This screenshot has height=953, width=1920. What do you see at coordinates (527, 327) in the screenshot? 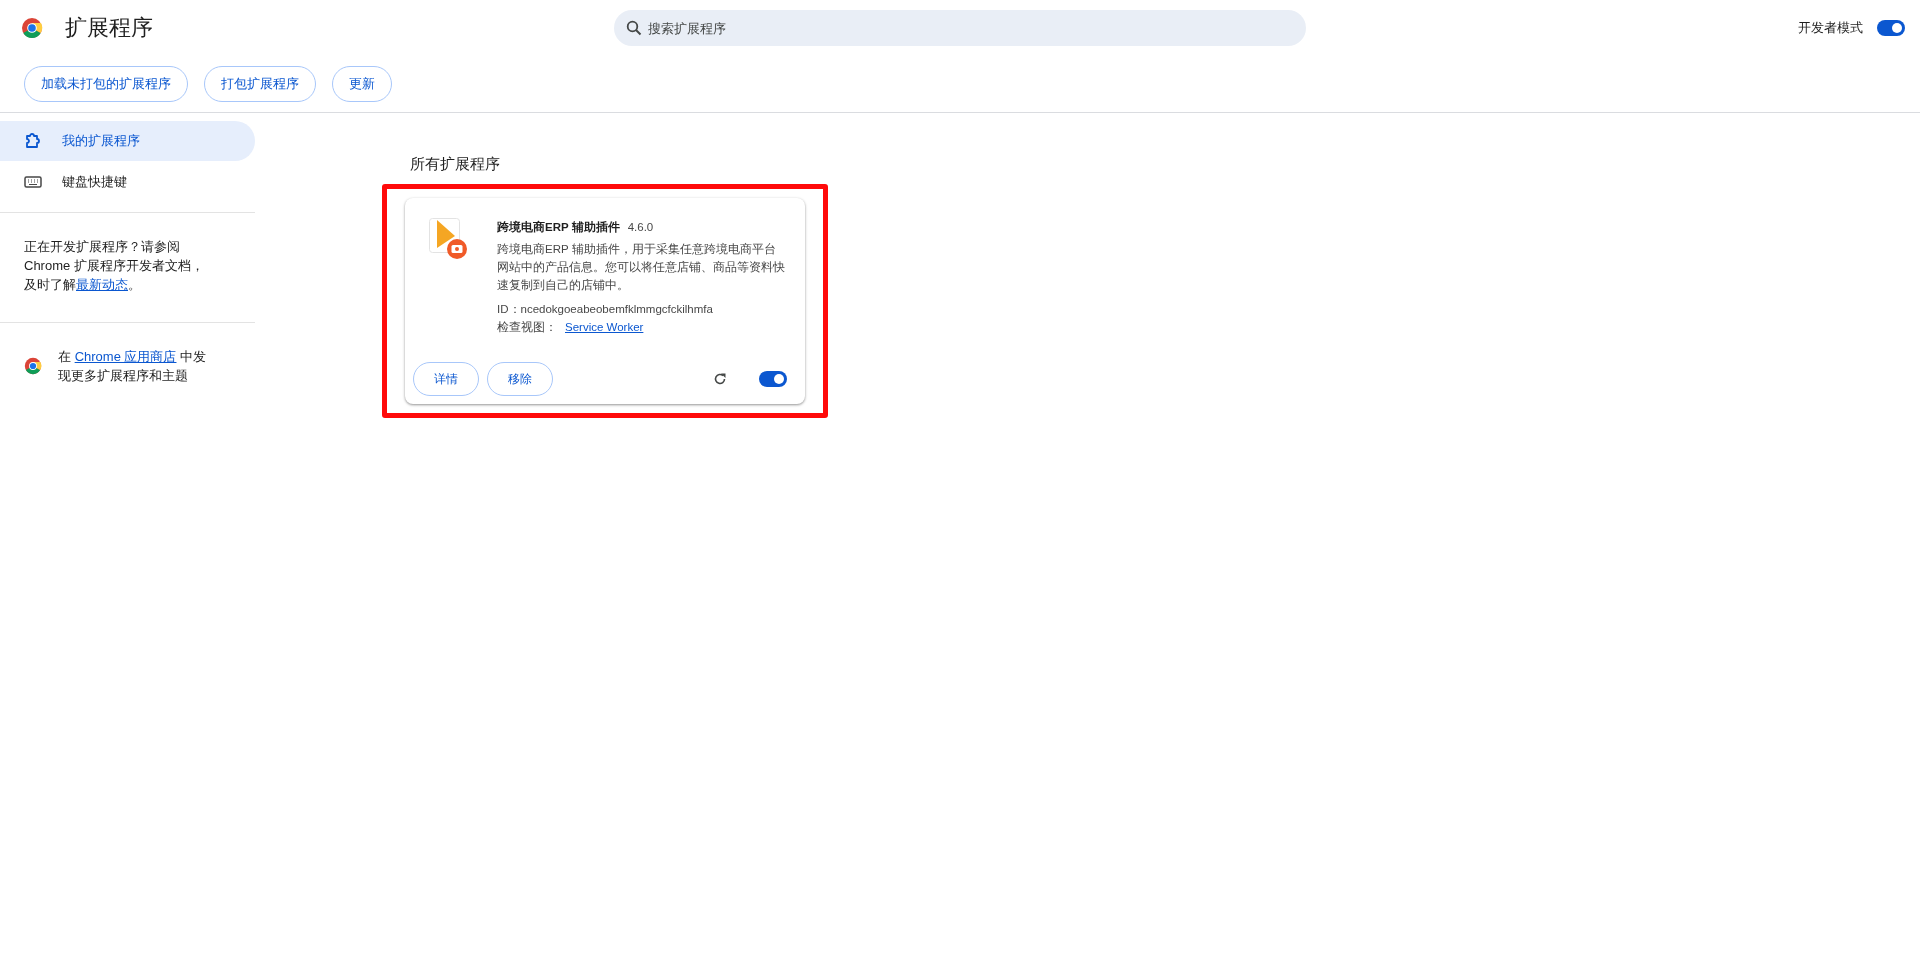
I see `inspect-views-label: 检查视图：` at bounding box center [527, 327].